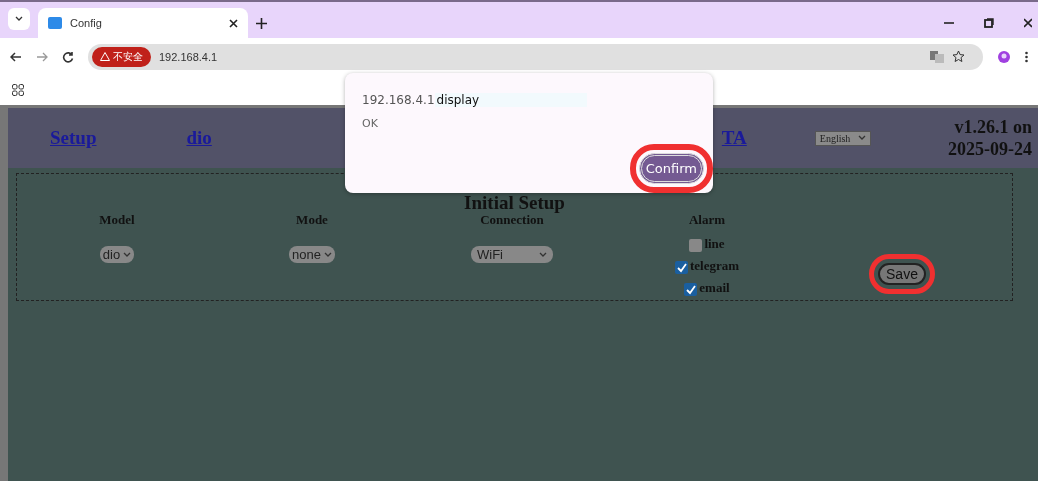  Describe the element at coordinates (902, 274) in the screenshot. I see `save-button: Save` at that location.